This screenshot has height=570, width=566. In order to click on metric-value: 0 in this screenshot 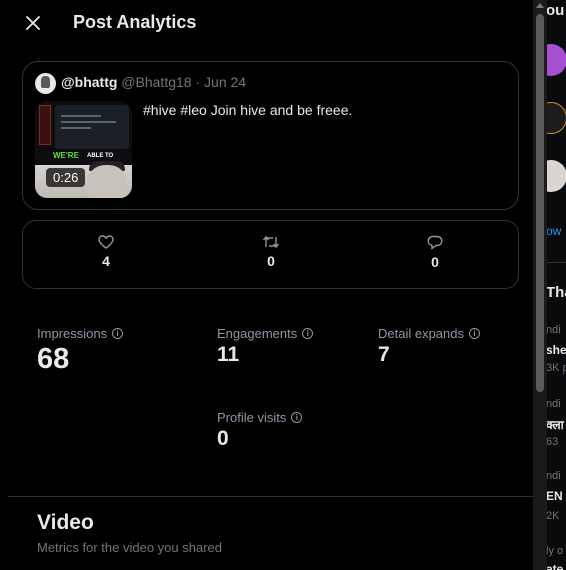, I will do `click(223, 438)`.